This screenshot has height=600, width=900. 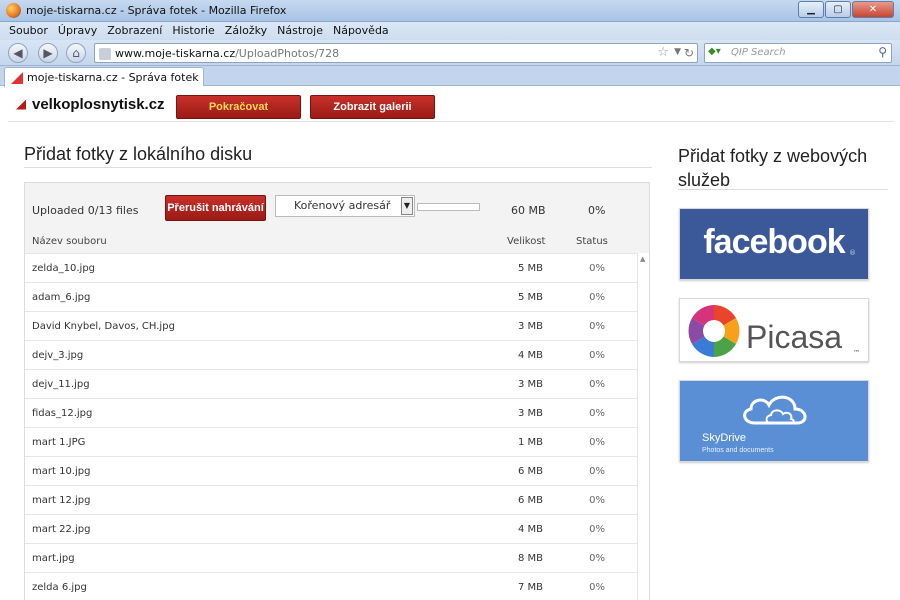 What do you see at coordinates (215, 208) in the screenshot?
I see `stop-upload-button: Přerušit nahrávání` at bounding box center [215, 208].